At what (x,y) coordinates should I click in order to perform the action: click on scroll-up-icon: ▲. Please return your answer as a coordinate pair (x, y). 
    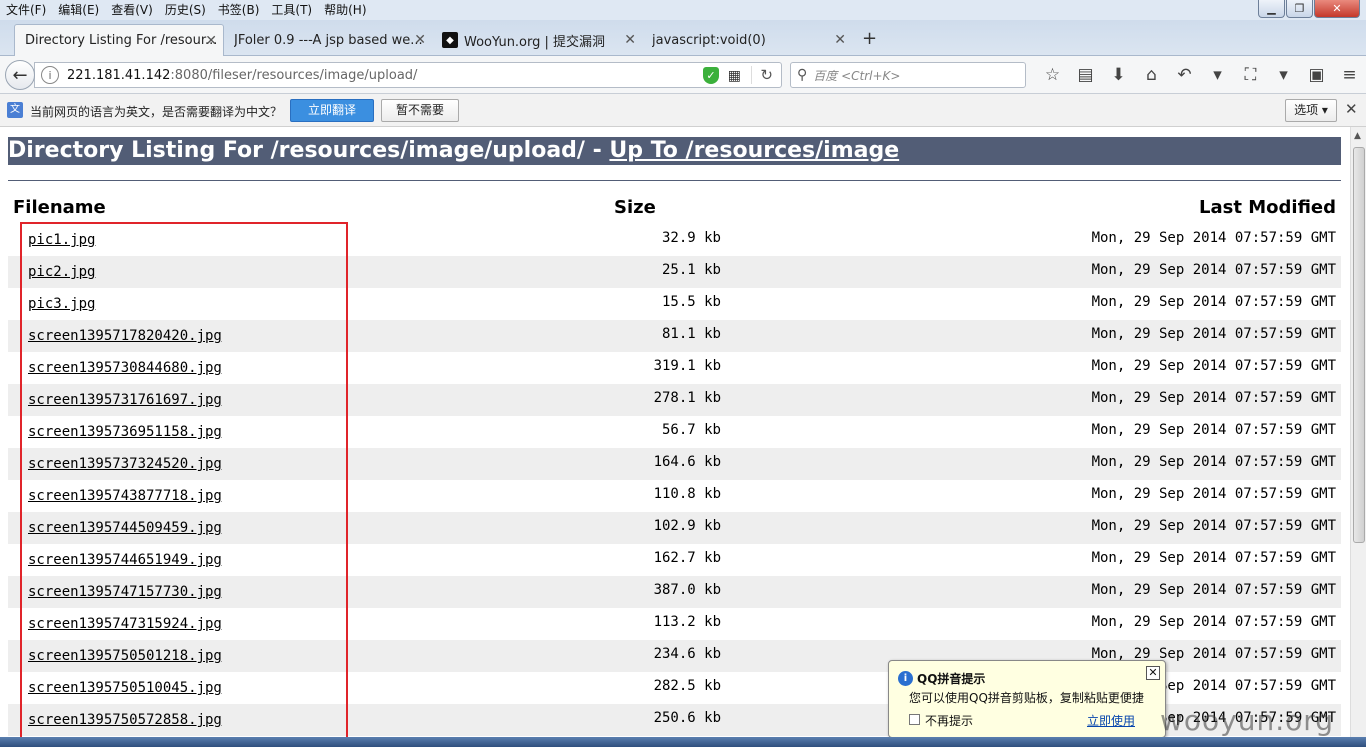
    Looking at the image, I should click on (1357, 136).